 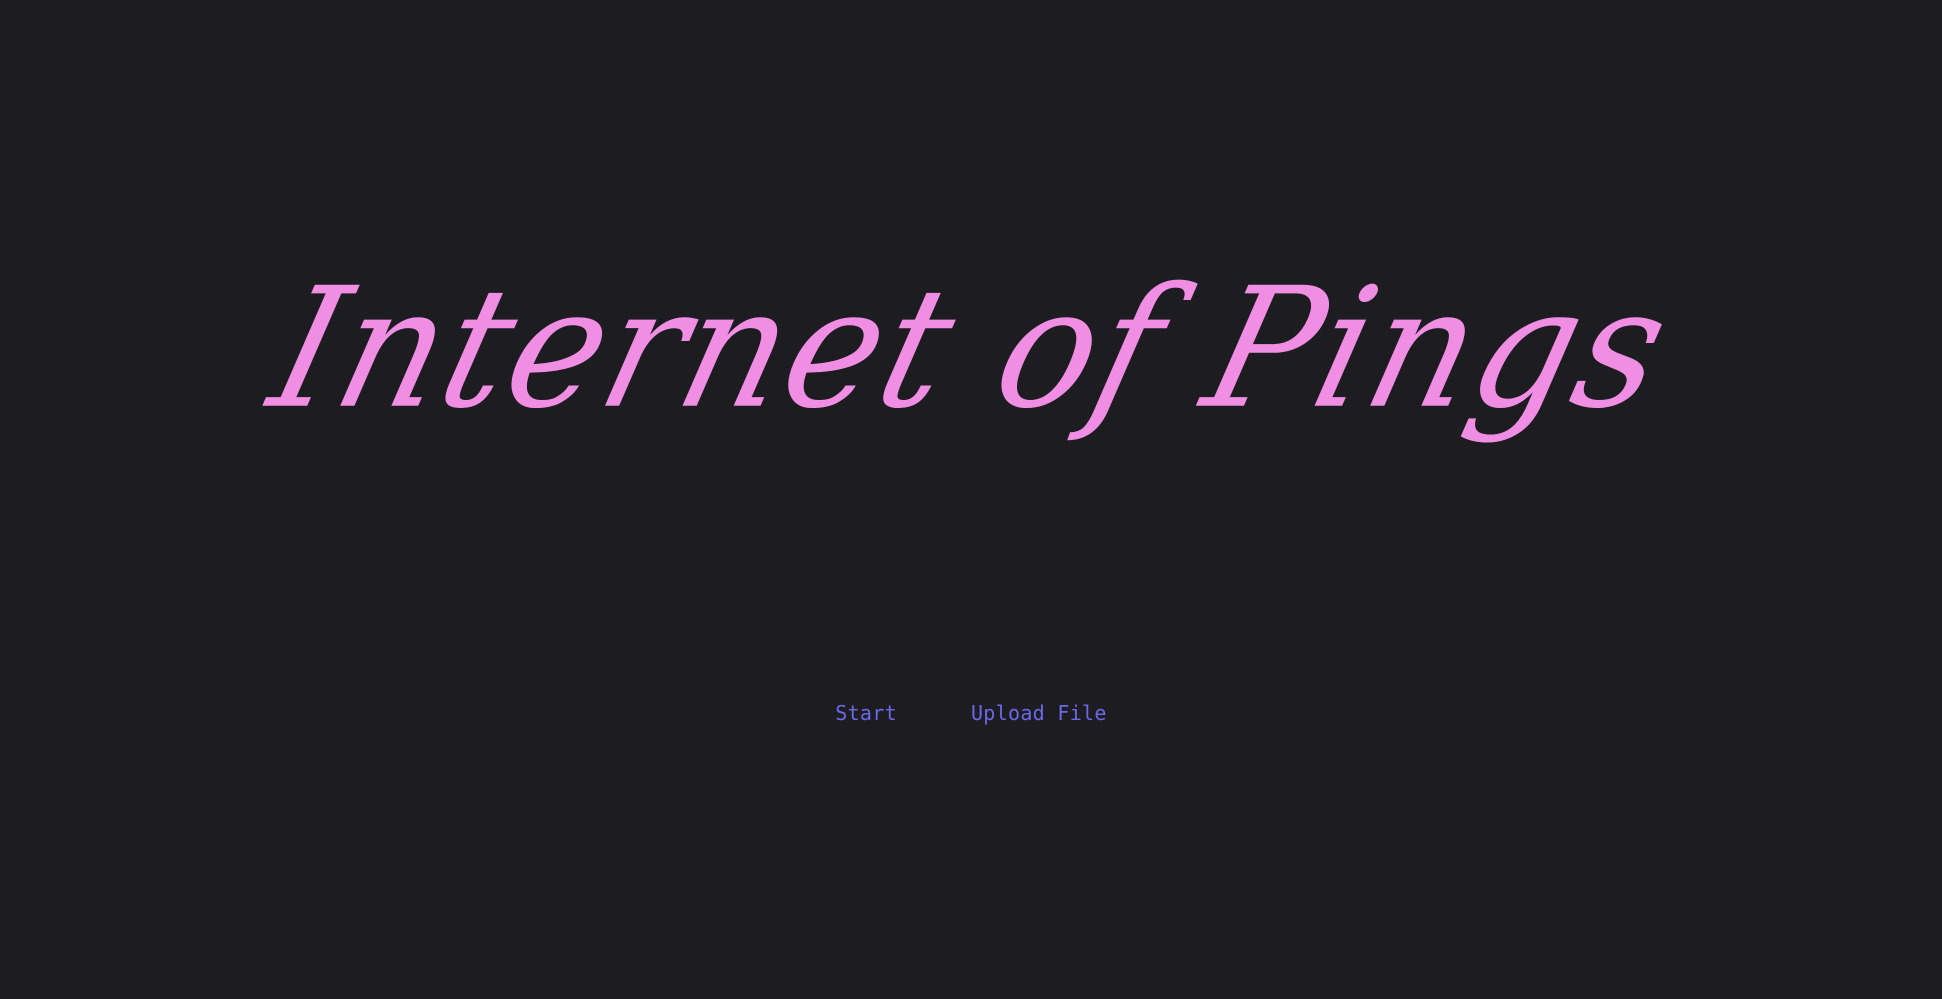 What do you see at coordinates (1039, 713) in the screenshot?
I see `upload-file-button: Upload File` at bounding box center [1039, 713].